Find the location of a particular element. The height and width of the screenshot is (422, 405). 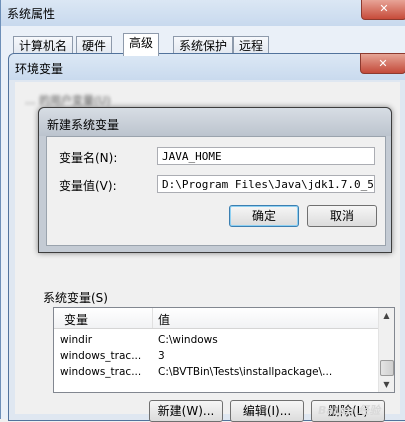

variable-value: 3 is located at coordinates (161, 356).